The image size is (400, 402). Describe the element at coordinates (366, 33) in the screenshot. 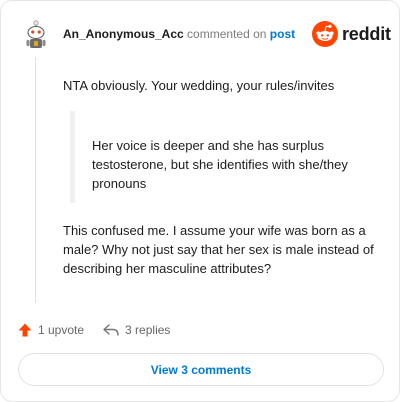

I see `reddit-wordmark: reddit` at that location.